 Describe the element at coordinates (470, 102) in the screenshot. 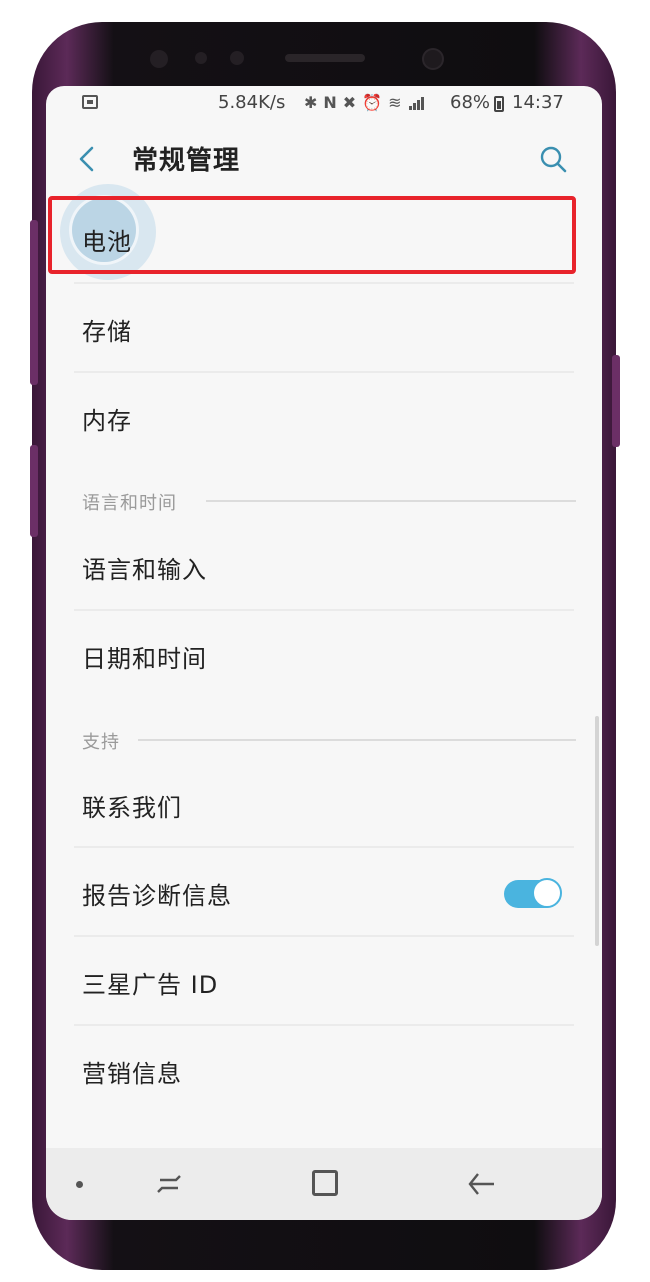

I see `battery-percent: 68%` at that location.